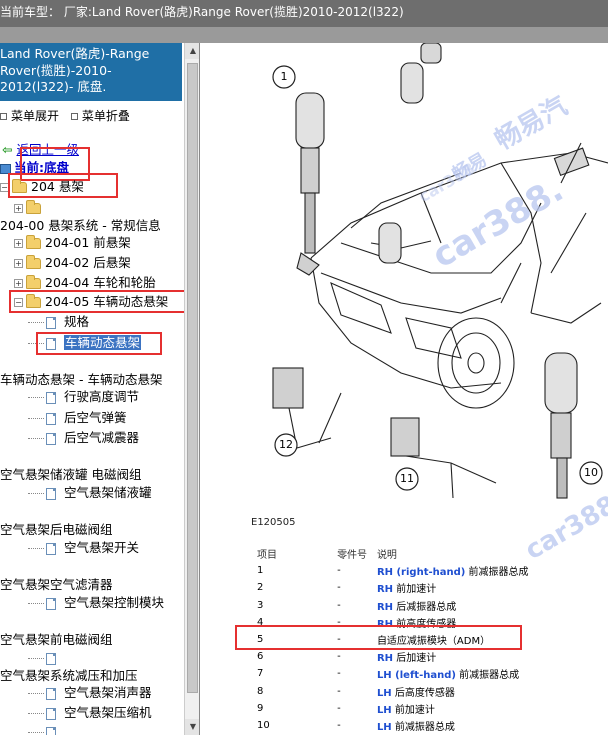 The height and width of the screenshot is (735, 608). Describe the element at coordinates (29, 115) in the screenshot. I see `expand-all-button: 菜单展开` at that location.